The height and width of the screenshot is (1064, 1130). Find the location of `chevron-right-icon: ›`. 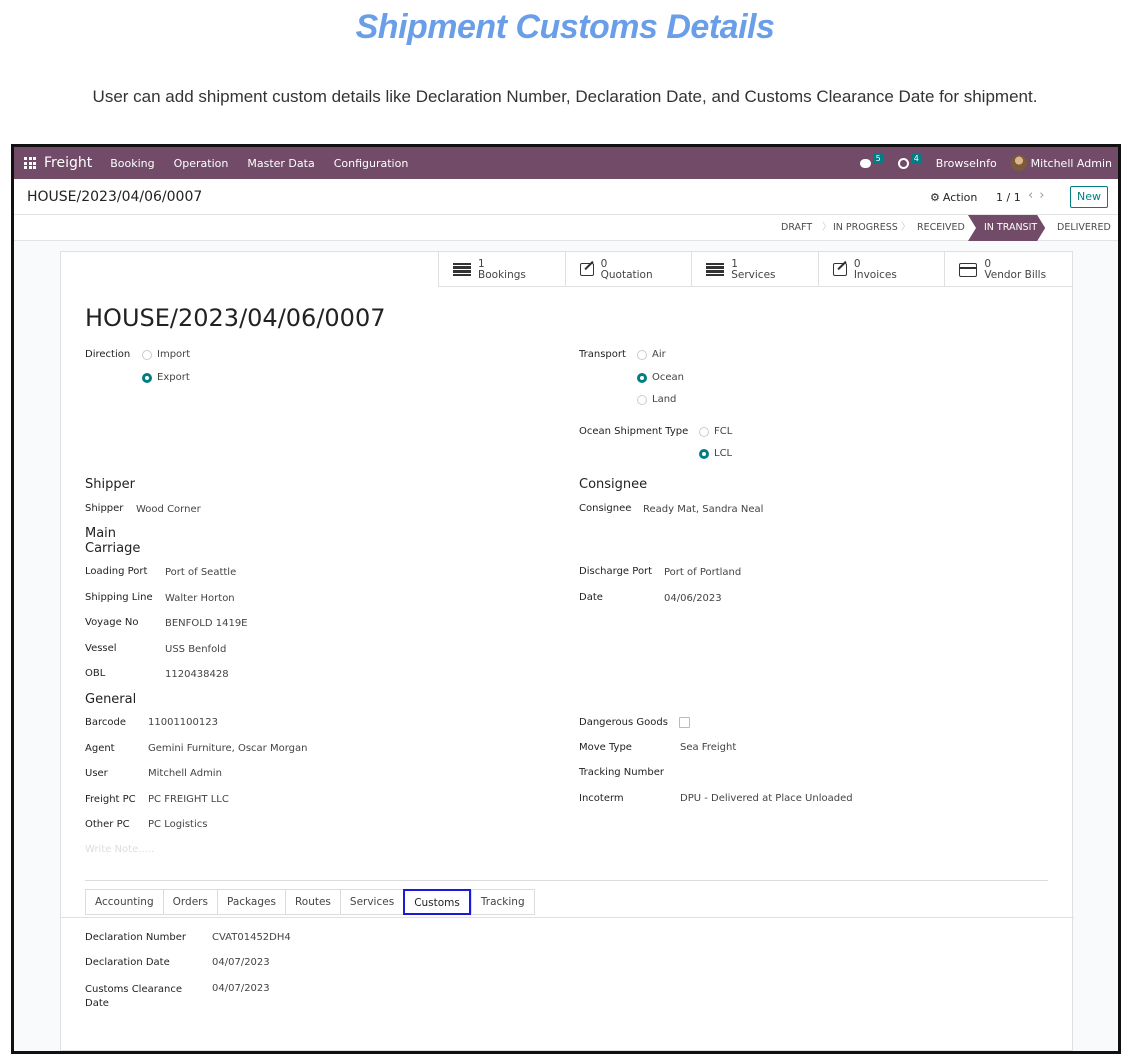

chevron-right-icon: › is located at coordinates (1044, 195).